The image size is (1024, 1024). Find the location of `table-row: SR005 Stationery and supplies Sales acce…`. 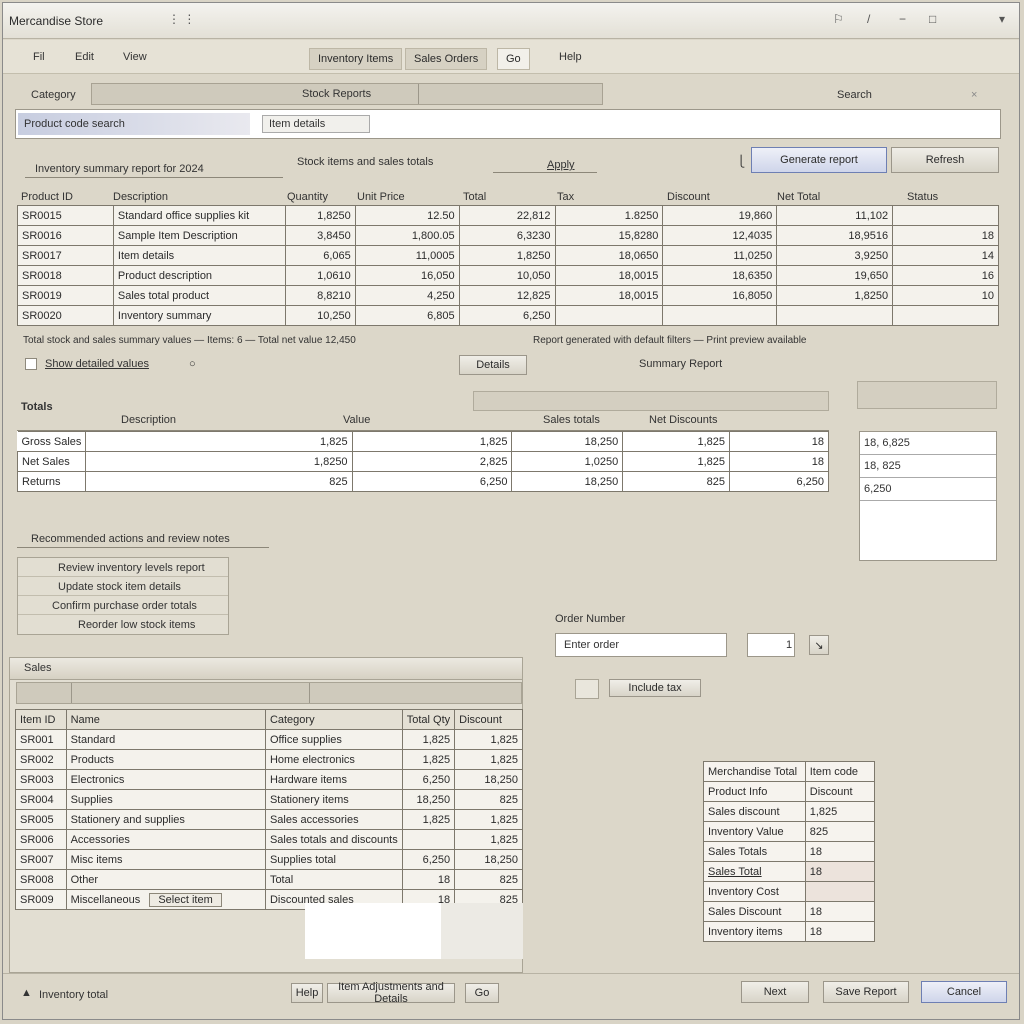

table-row: SR005 Stationery and supplies Sales acce… is located at coordinates (269, 819).